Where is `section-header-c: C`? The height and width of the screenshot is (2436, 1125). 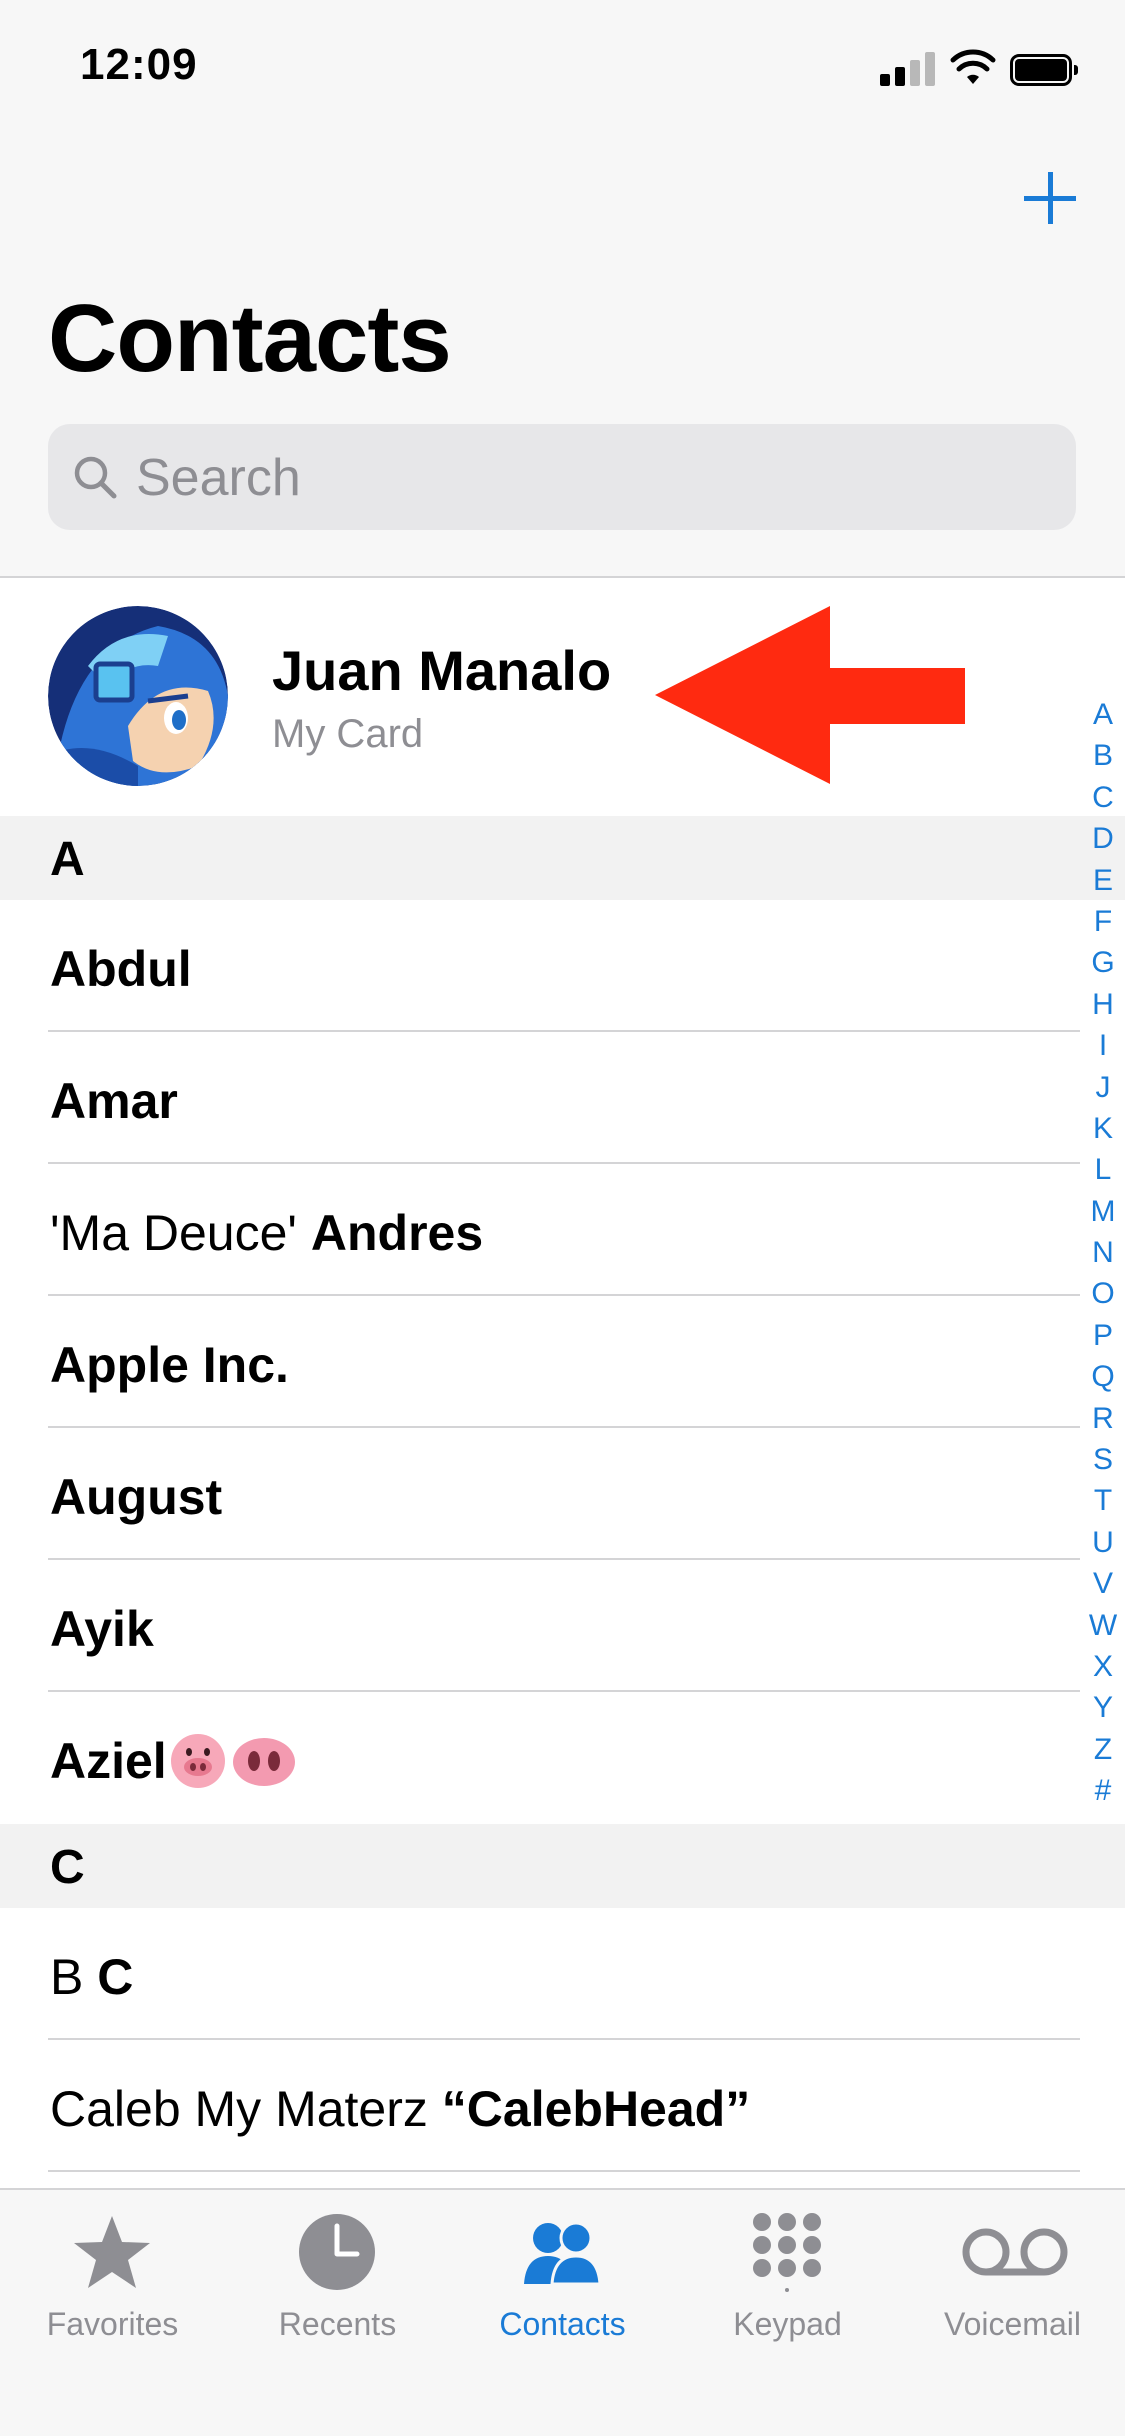
section-header-c: C is located at coordinates (562, 1866).